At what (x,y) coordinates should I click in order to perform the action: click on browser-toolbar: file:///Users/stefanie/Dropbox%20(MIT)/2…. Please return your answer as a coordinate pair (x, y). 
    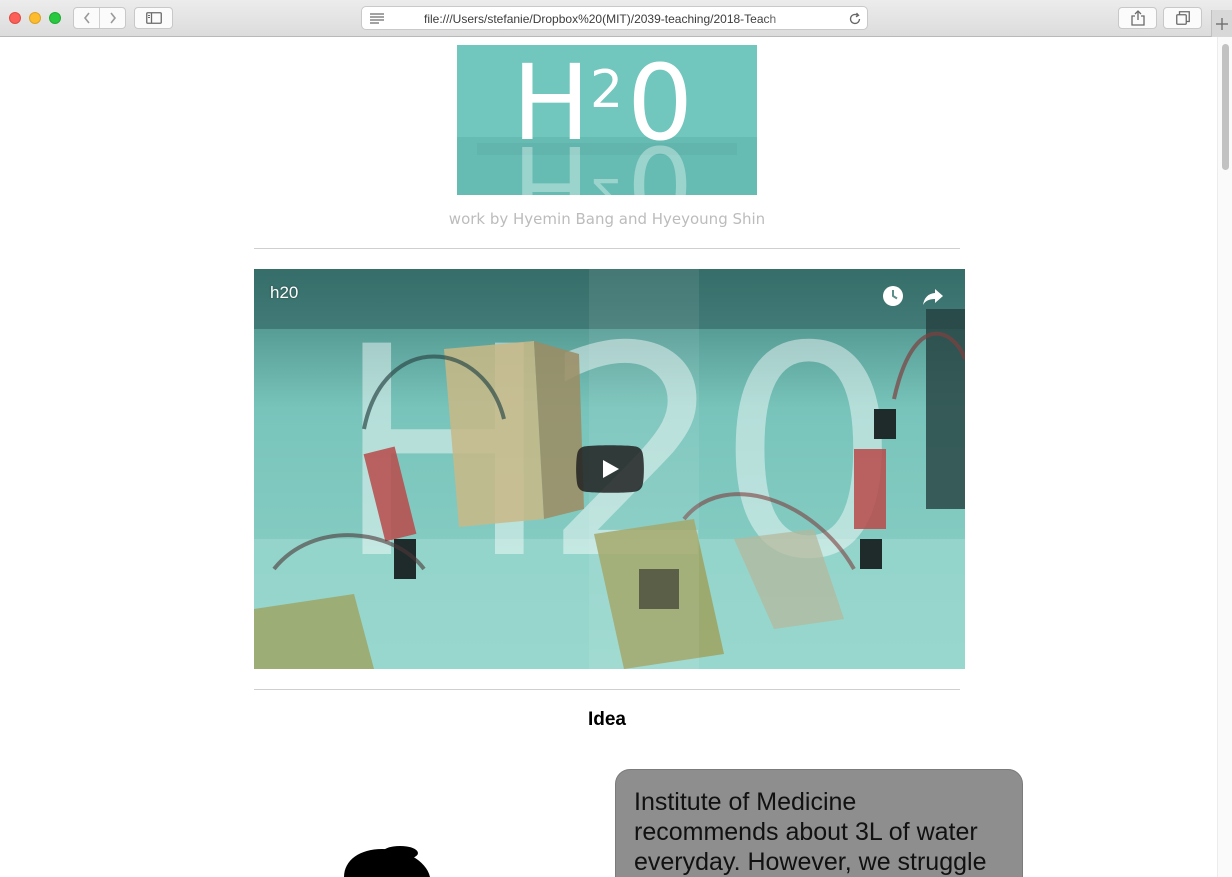
    Looking at the image, I should click on (616, 18).